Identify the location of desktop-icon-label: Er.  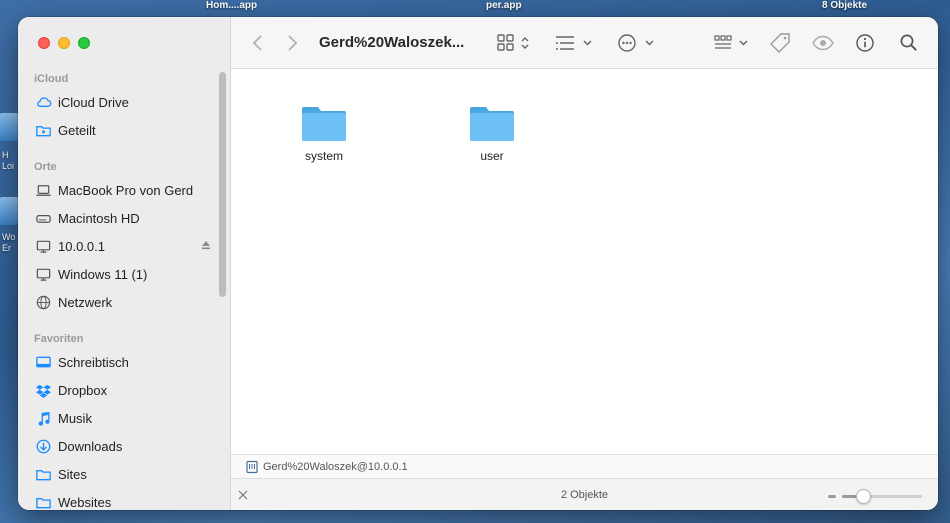
(6, 248).